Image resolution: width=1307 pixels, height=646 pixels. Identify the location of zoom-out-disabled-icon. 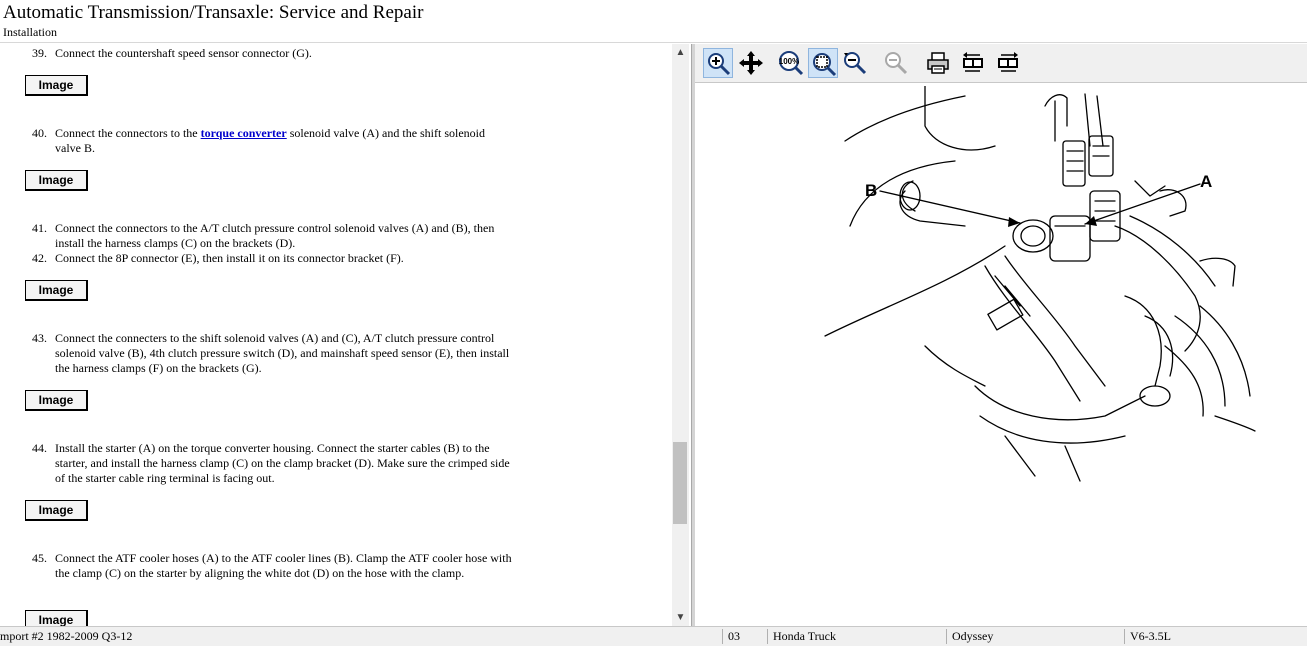
(896, 63).